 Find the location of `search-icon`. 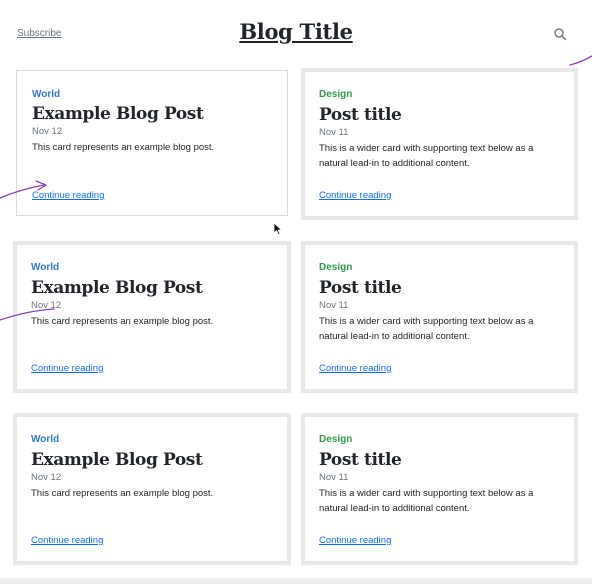

search-icon is located at coordinates (560, 34).